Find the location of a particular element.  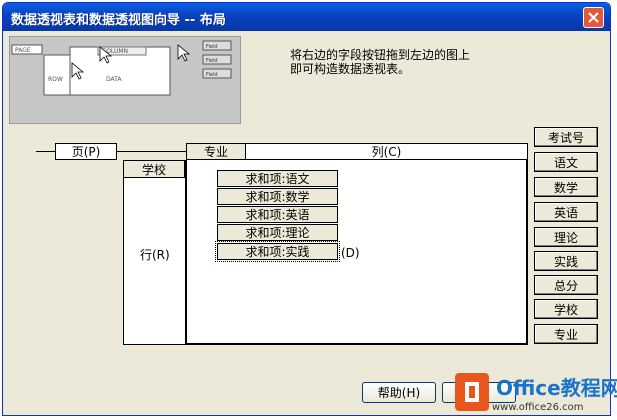

field-label: 数学 is located at coordinates (565, 187).